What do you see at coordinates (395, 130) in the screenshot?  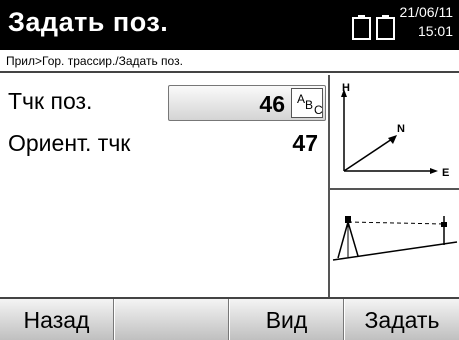 I see `axes-diagram: H N E` at bounding box center [395, 130].